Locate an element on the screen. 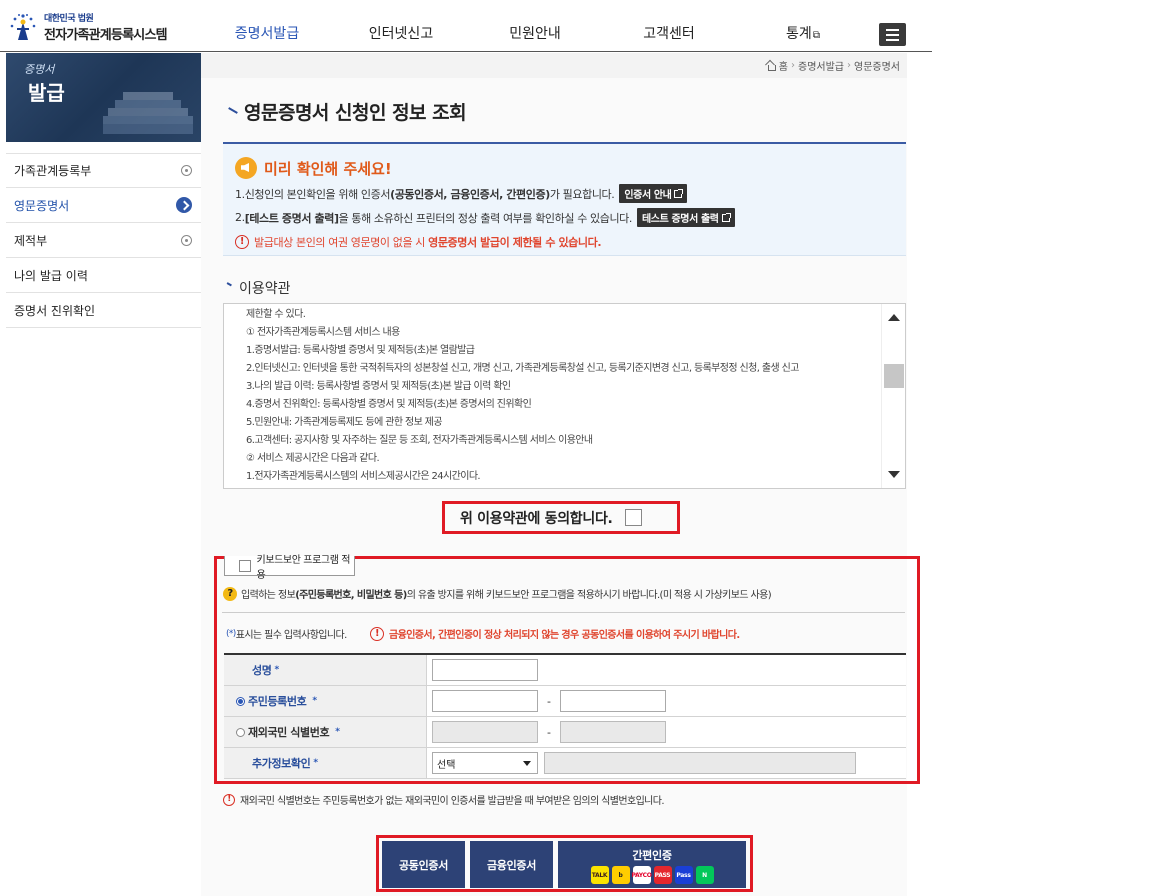 The height and width of the screenshot is (896, 1152). rrn-first-input is located at coordinates (485, 701).